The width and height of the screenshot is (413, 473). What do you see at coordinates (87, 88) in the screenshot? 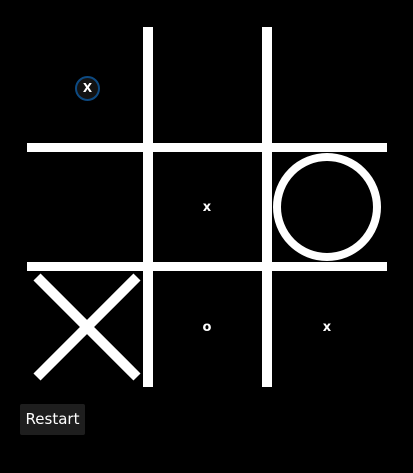
I see `current-player-badge: X` at bounding box center [87, 88].